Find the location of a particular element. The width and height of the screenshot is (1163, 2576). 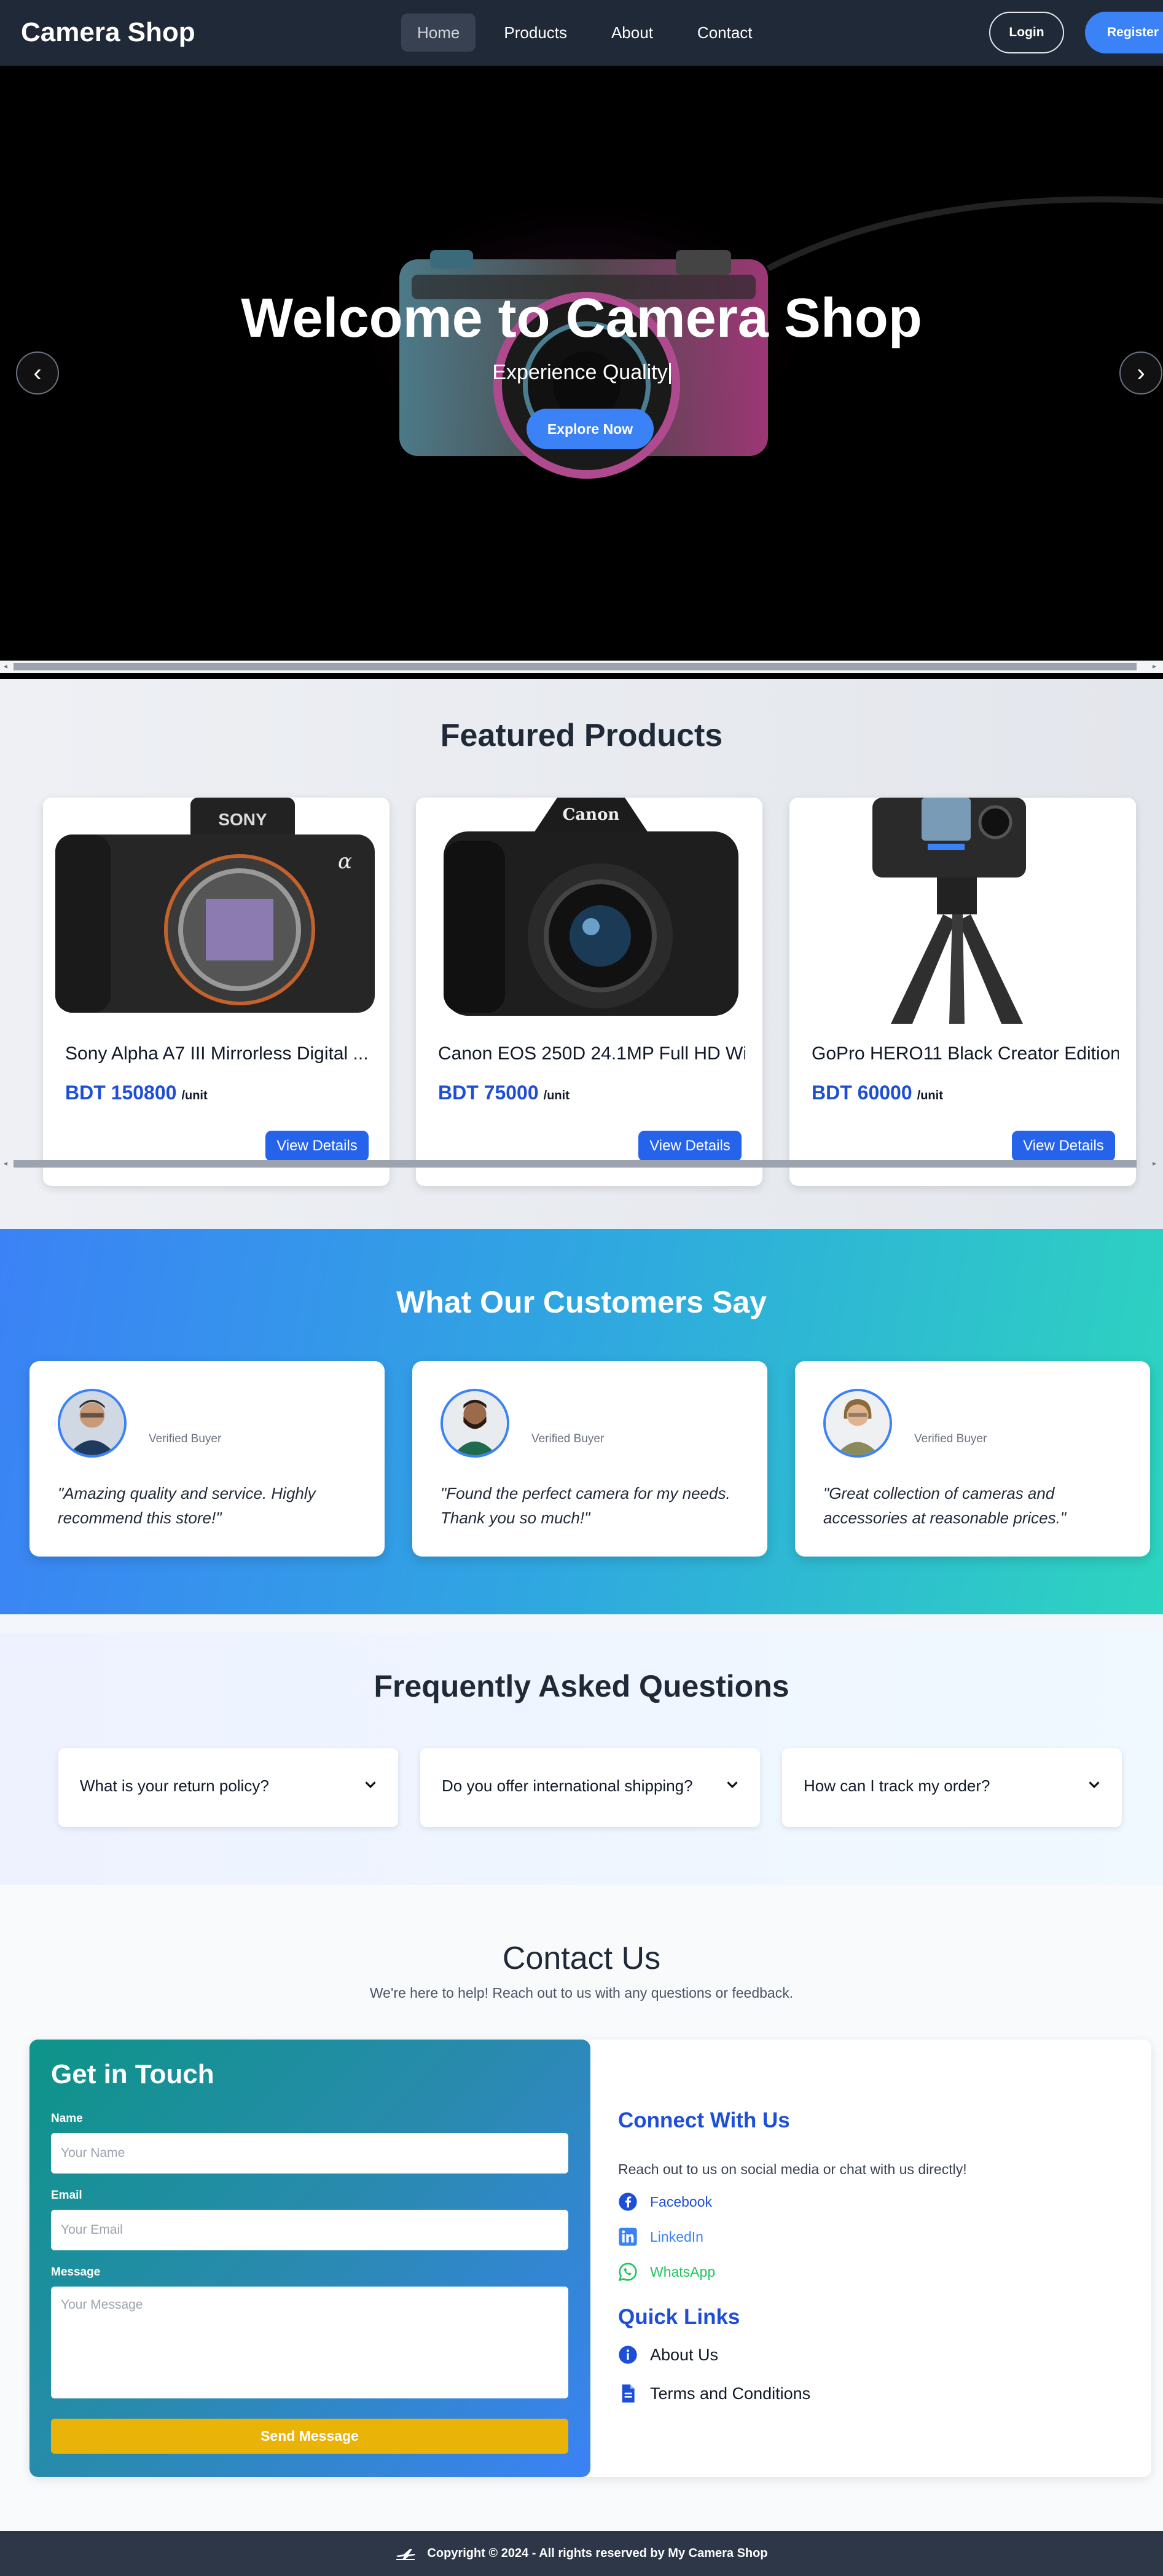

faq-item: What is your return policy? is located at coordinates (228, 1787).